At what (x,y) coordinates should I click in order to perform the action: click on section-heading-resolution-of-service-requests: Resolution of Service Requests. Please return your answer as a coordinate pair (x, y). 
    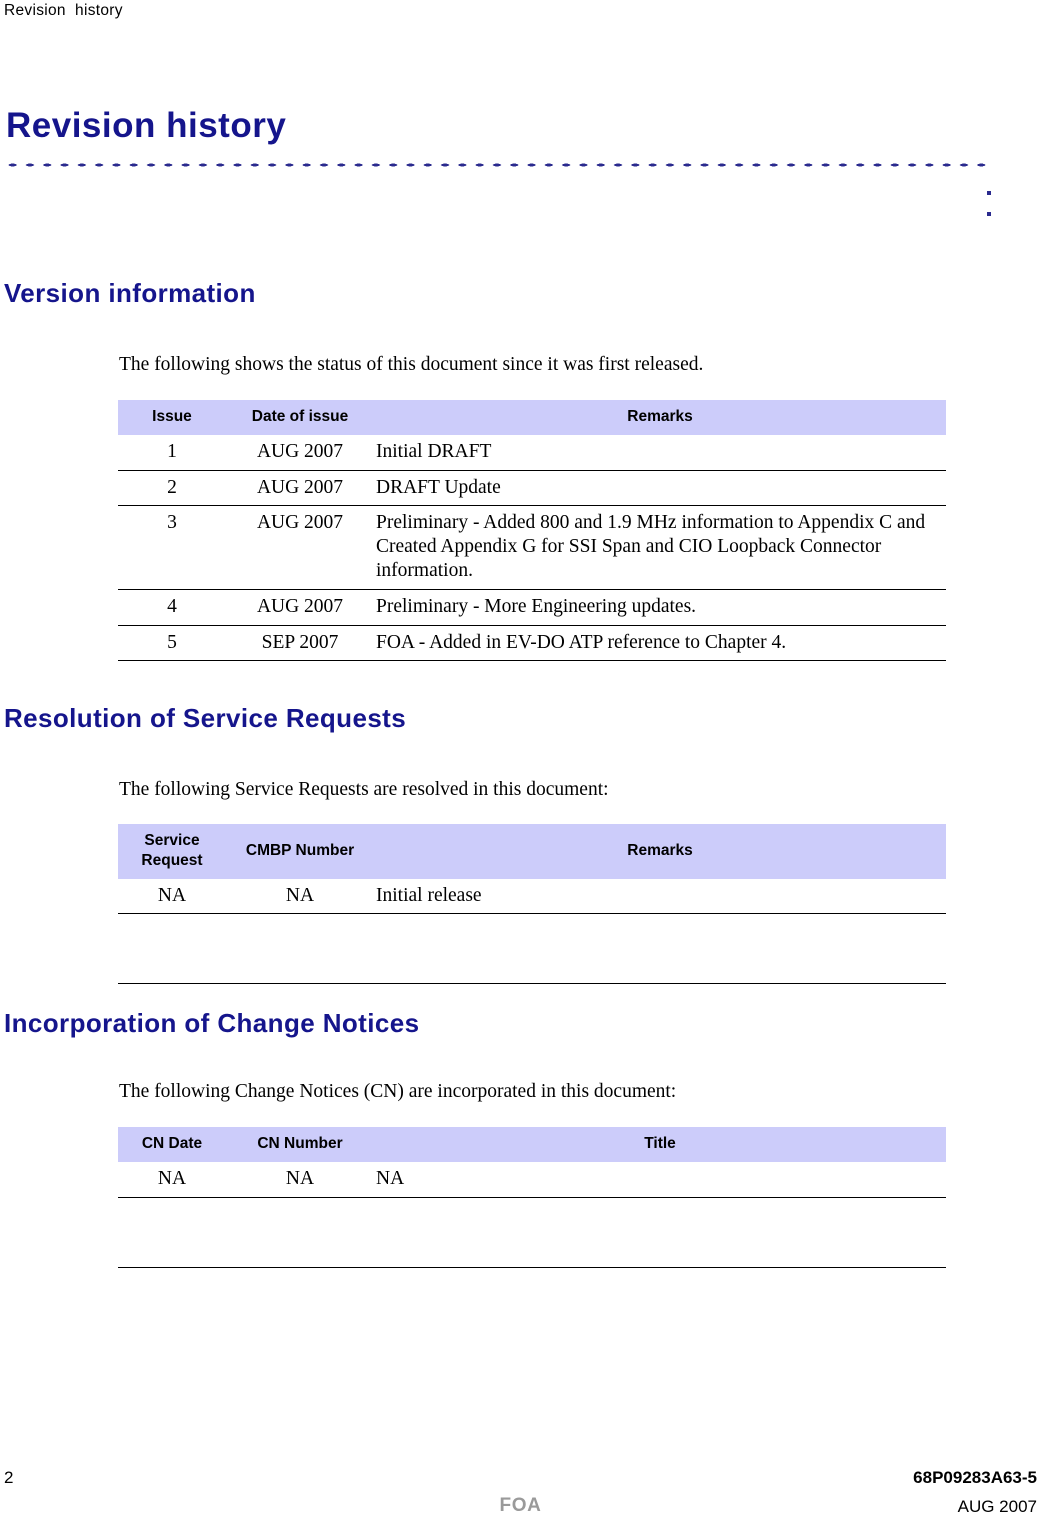
    Looking at the image, I should click on (205, 718).